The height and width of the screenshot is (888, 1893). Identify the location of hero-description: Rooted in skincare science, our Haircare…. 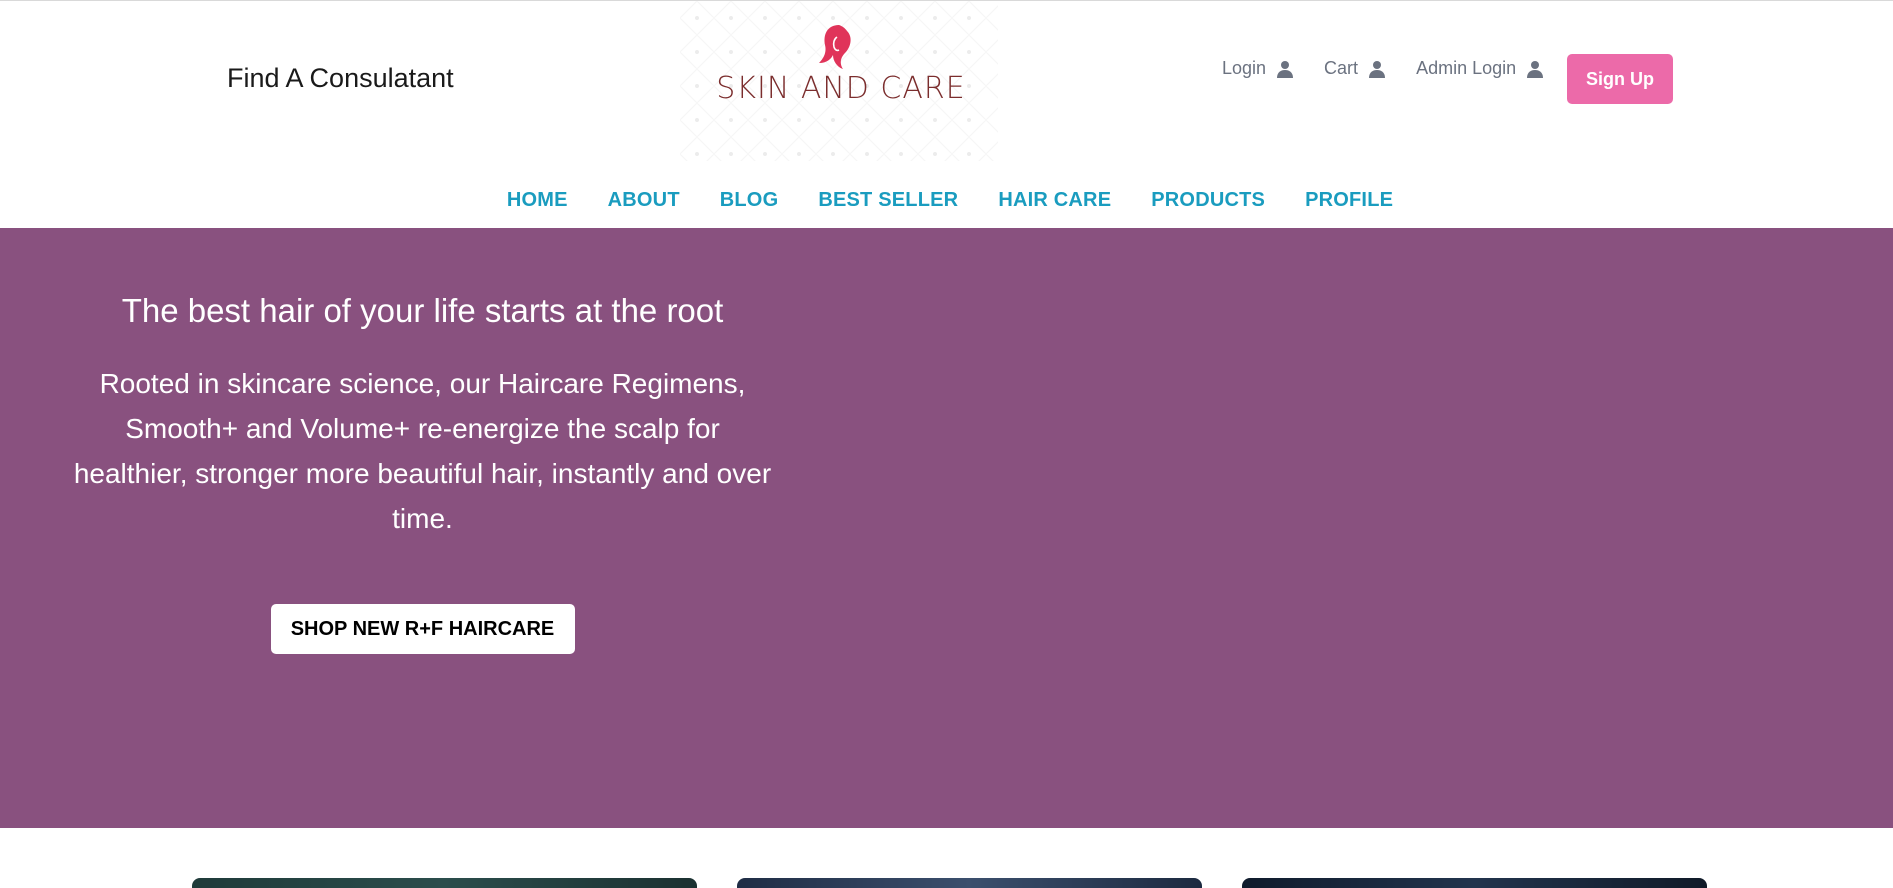
(422, 451).